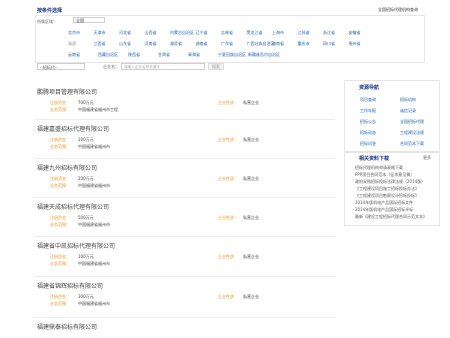 The image size is (450, 338). What do you see at coordinates (202, 33) in the screenshot?
I see `province-option: 辽宁省` at bounding box center [202, 33].